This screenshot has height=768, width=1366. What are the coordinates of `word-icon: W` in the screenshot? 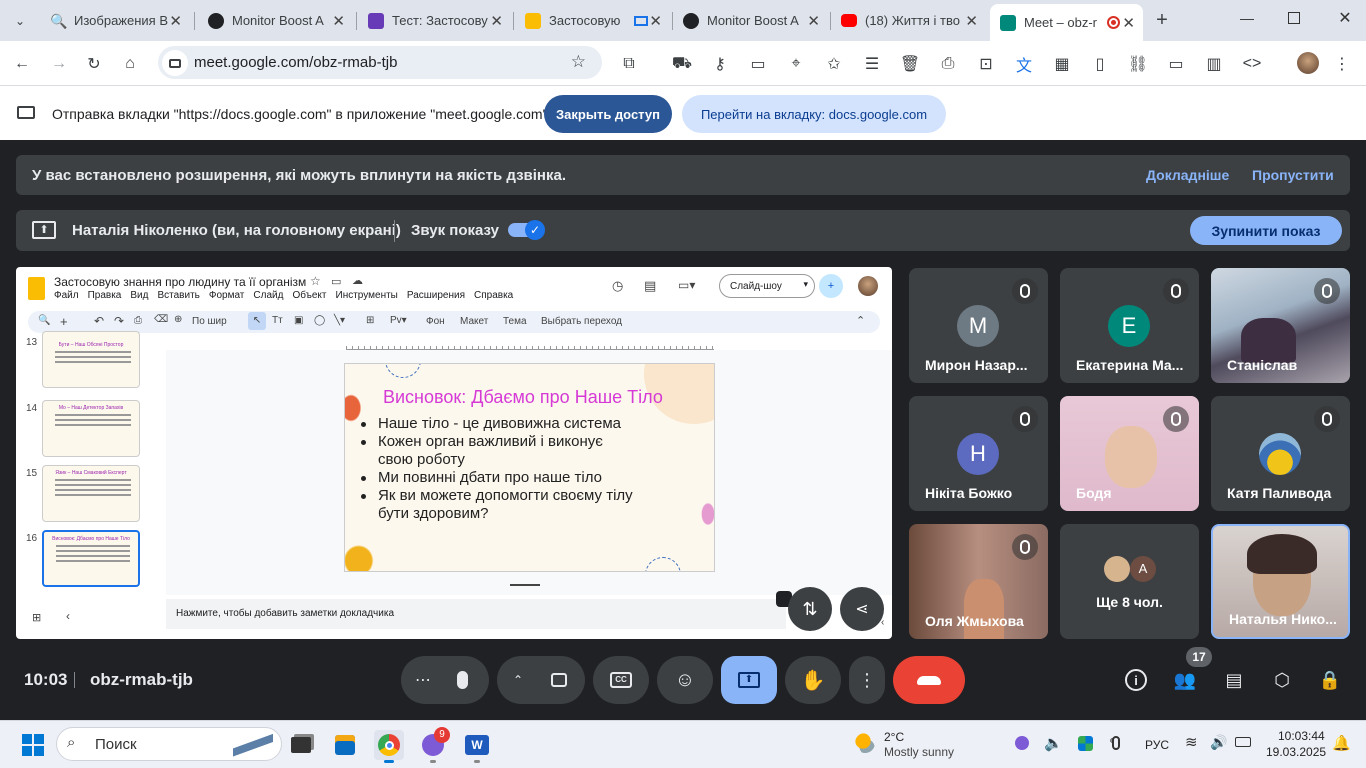 It's located at (477, 745).